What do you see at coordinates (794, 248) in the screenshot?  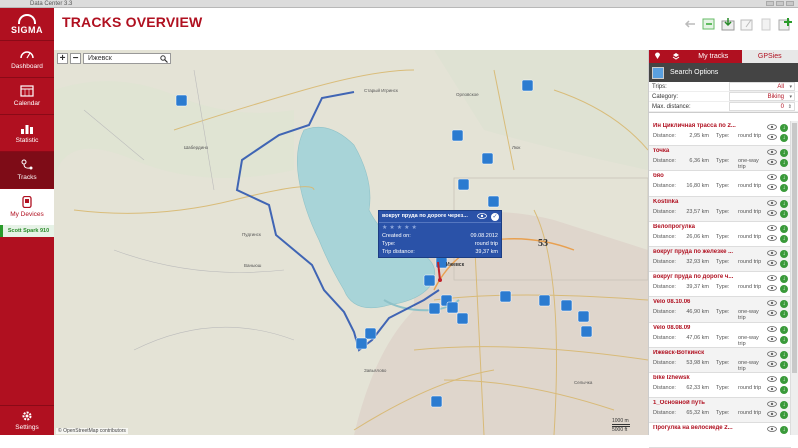 I see `scrollbar-thumb` at bounding box center [794, 248].